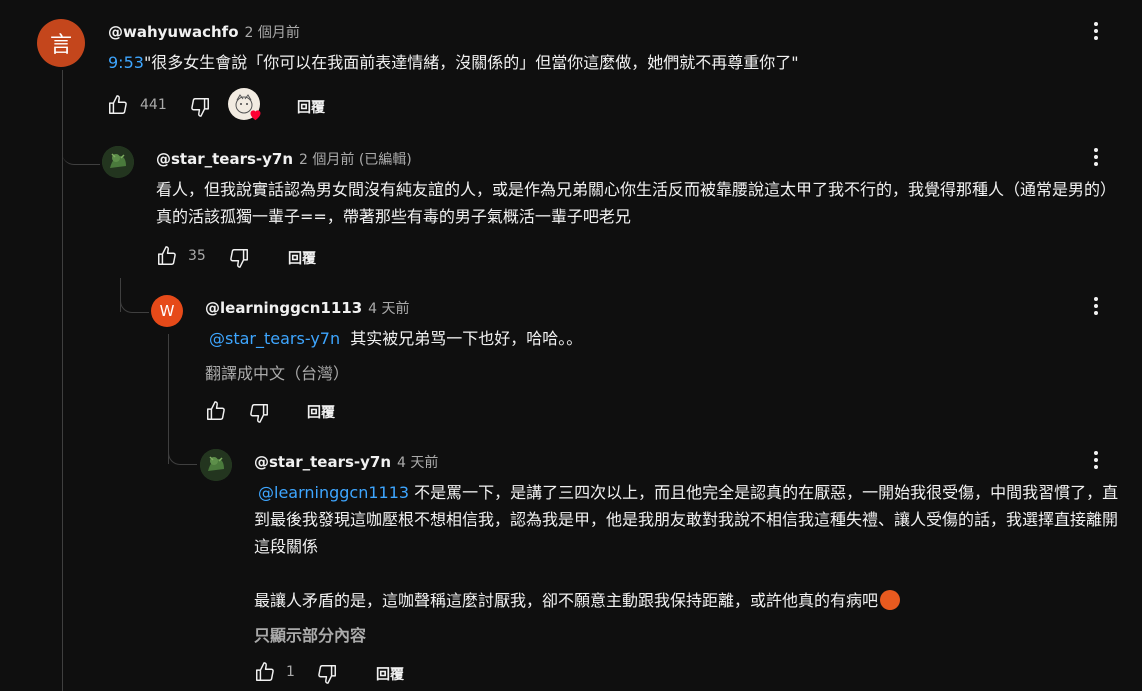 Image resolution: width=1142 pixels, height=691 pixels. I want to click on comment-time: 2 個月前, so click(272, 33).